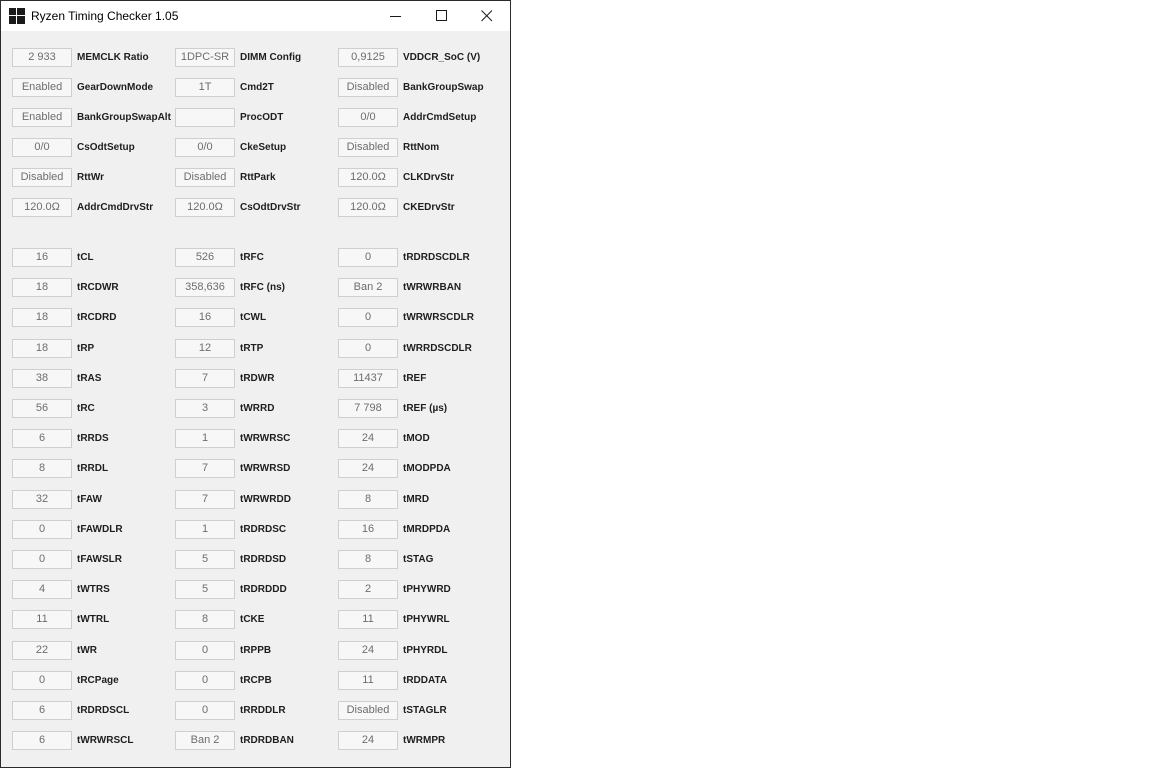  What do you see at coordinates (205, 147) in the screenshot?
I see `ckesetup-field: 0/0` at bounding box center [205, 147].